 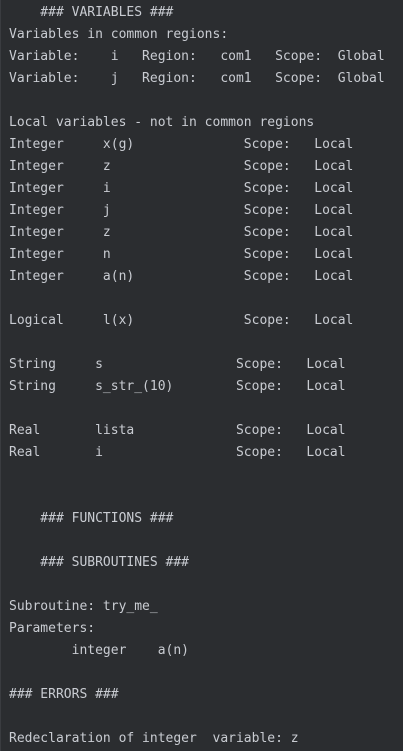 What do you see at coordinates (197, 78) in the screenshot?
I see `console-line-common-var-j: Variable: j Region: com1 Scope: Global` at bounding box center [197, 78].